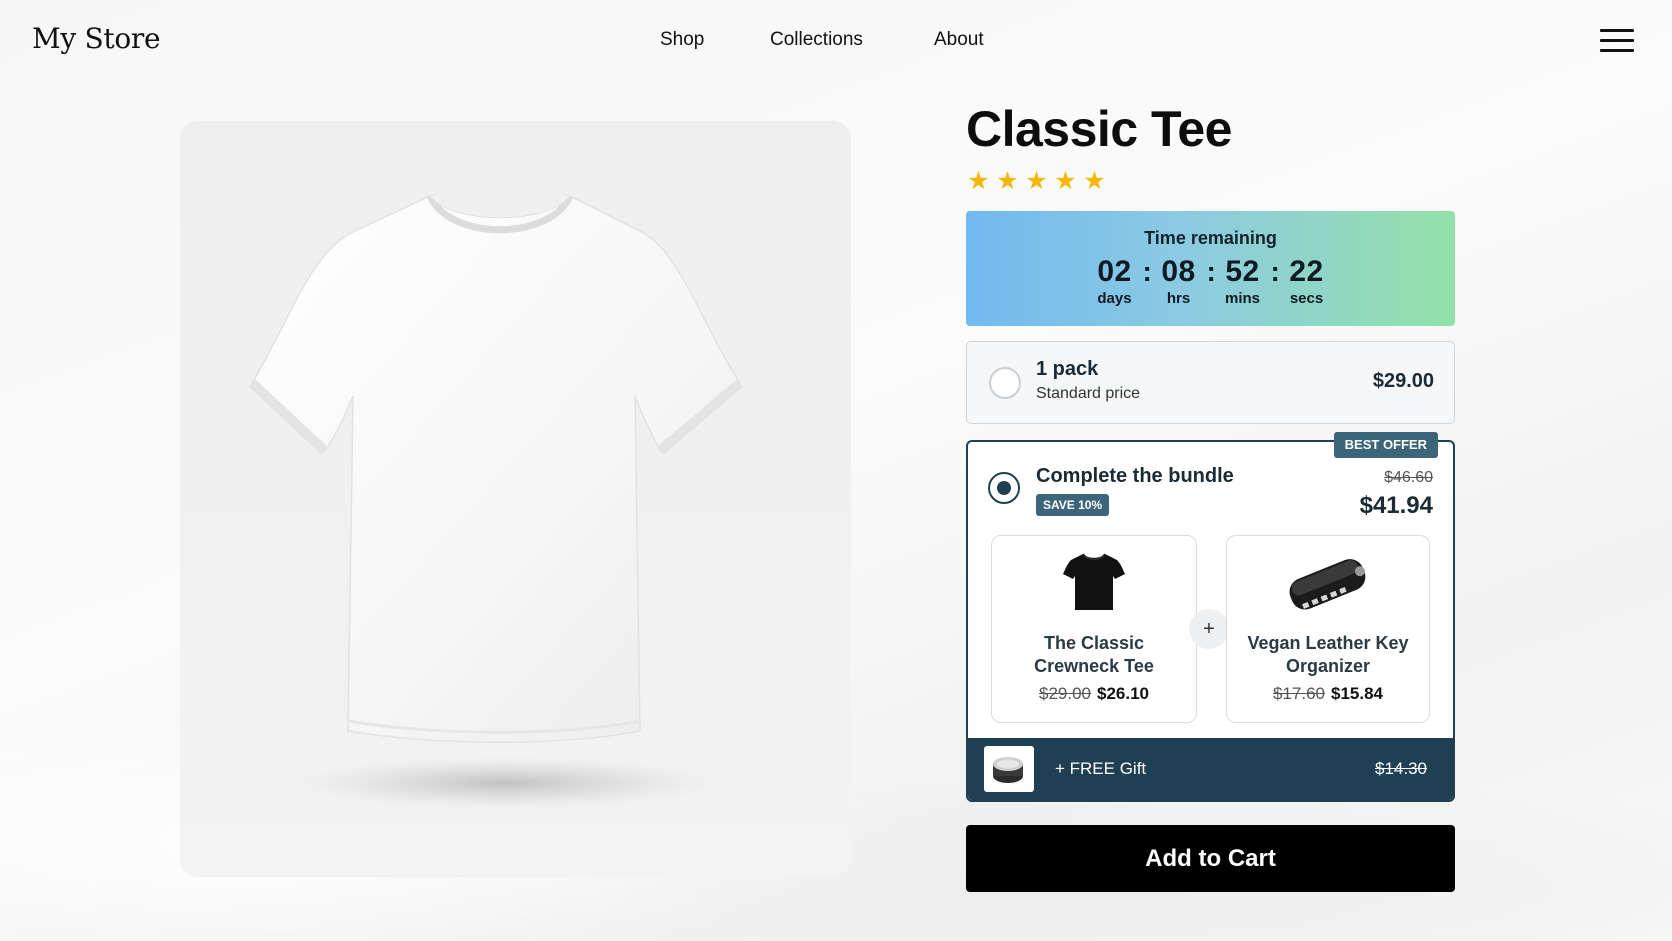 The height and width of the screenshot is (941, 1672). Describe the element at coordinates (1073, 505) in the screenshot. I see `save-badge: SAVE 10%` at that location.